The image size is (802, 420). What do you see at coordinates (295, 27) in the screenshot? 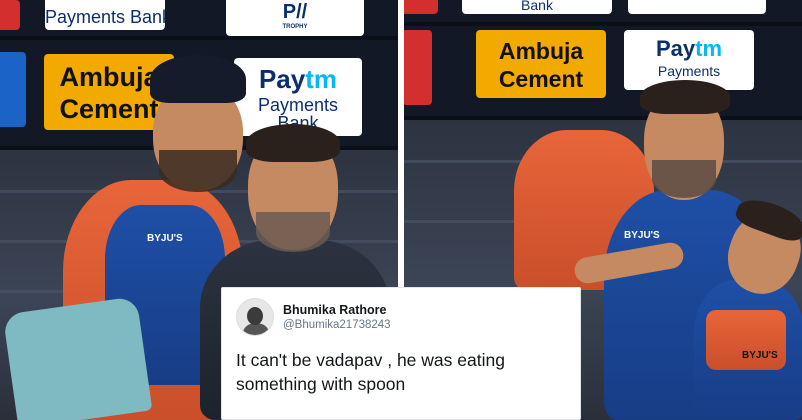
I see `ad-text: TROPHY` at bounding box center [295, 27].